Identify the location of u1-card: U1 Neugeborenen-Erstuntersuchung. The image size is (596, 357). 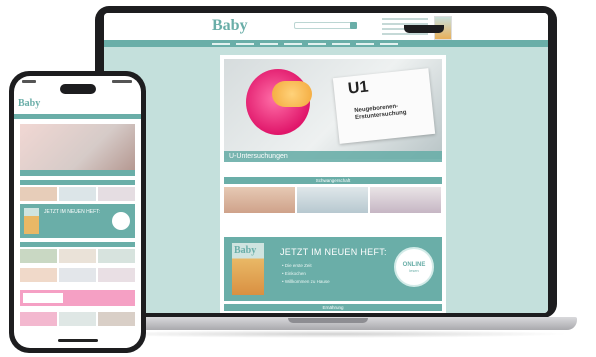
(384, 106).